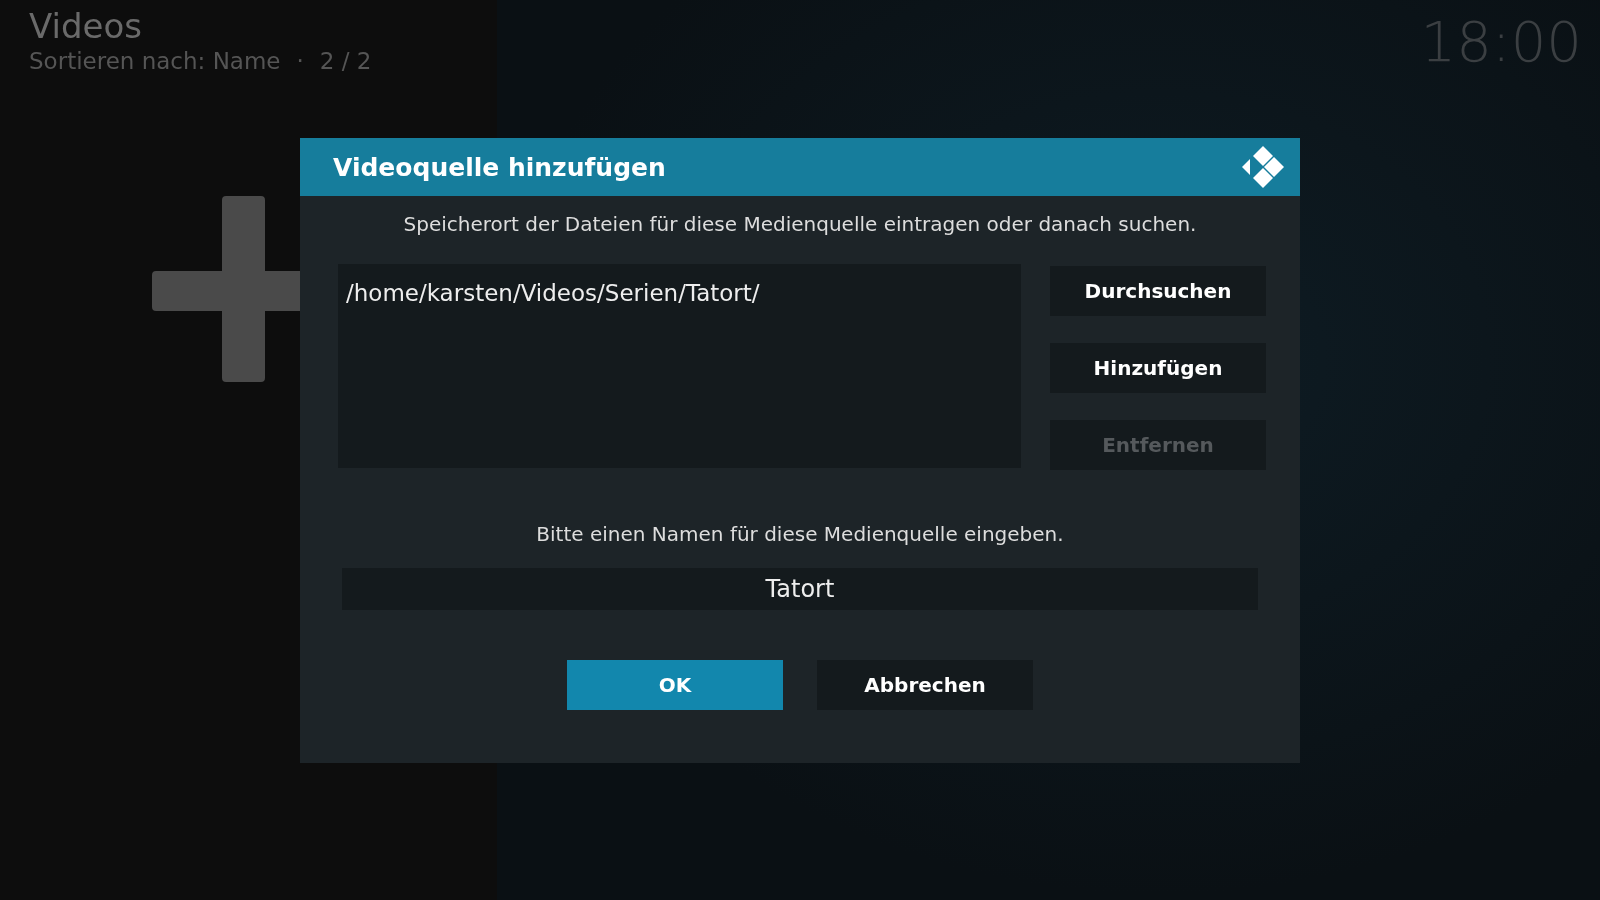 This screenshot has width=1600, height=900. What do you see at coordinates (499, 167) in the screenshot?
I see `dialog-title: Videoquelle hinzufügen` at bounding box center [499, 167].